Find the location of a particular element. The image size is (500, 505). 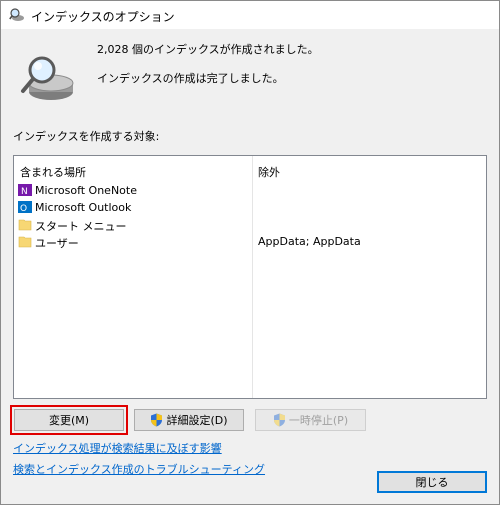

pause-button: 一時停止(P) is located at coordinates (310, 420).